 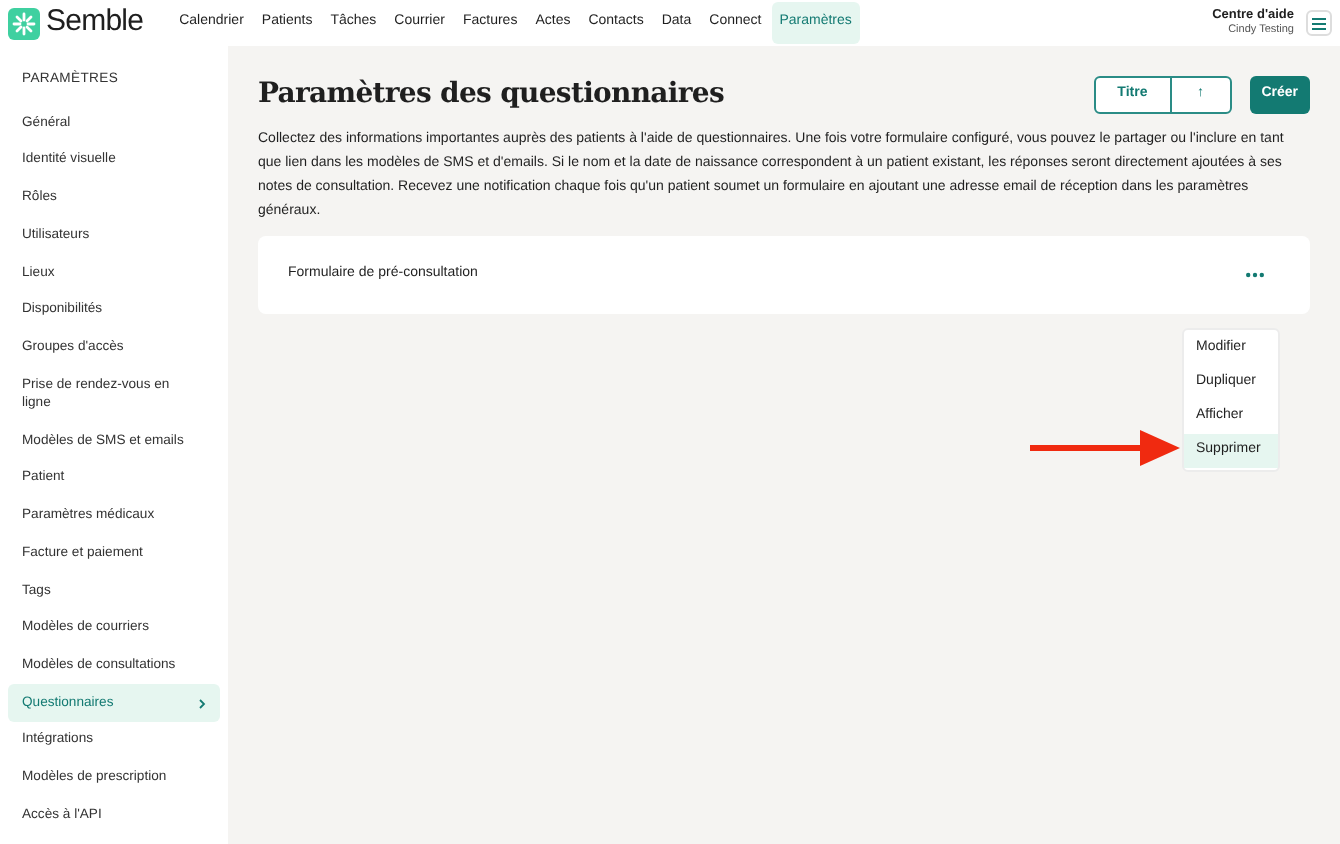 I want to click on more-button, so click(x=1254, y=275).